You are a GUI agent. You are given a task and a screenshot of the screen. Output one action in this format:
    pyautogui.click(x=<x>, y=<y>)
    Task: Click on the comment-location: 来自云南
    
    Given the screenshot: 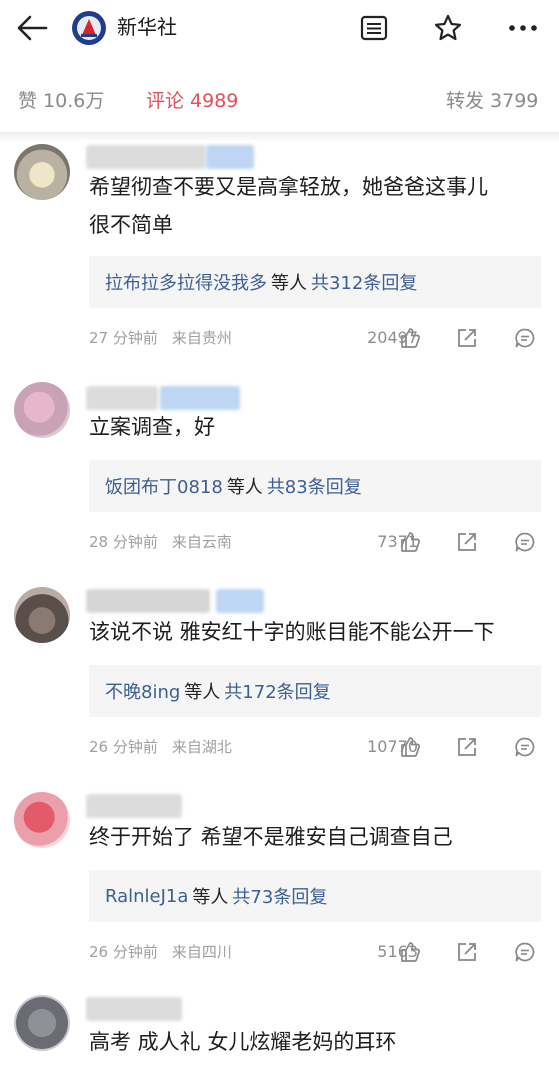 What is the action you would take?
    pyautogui.click(x=201, y=542)
    